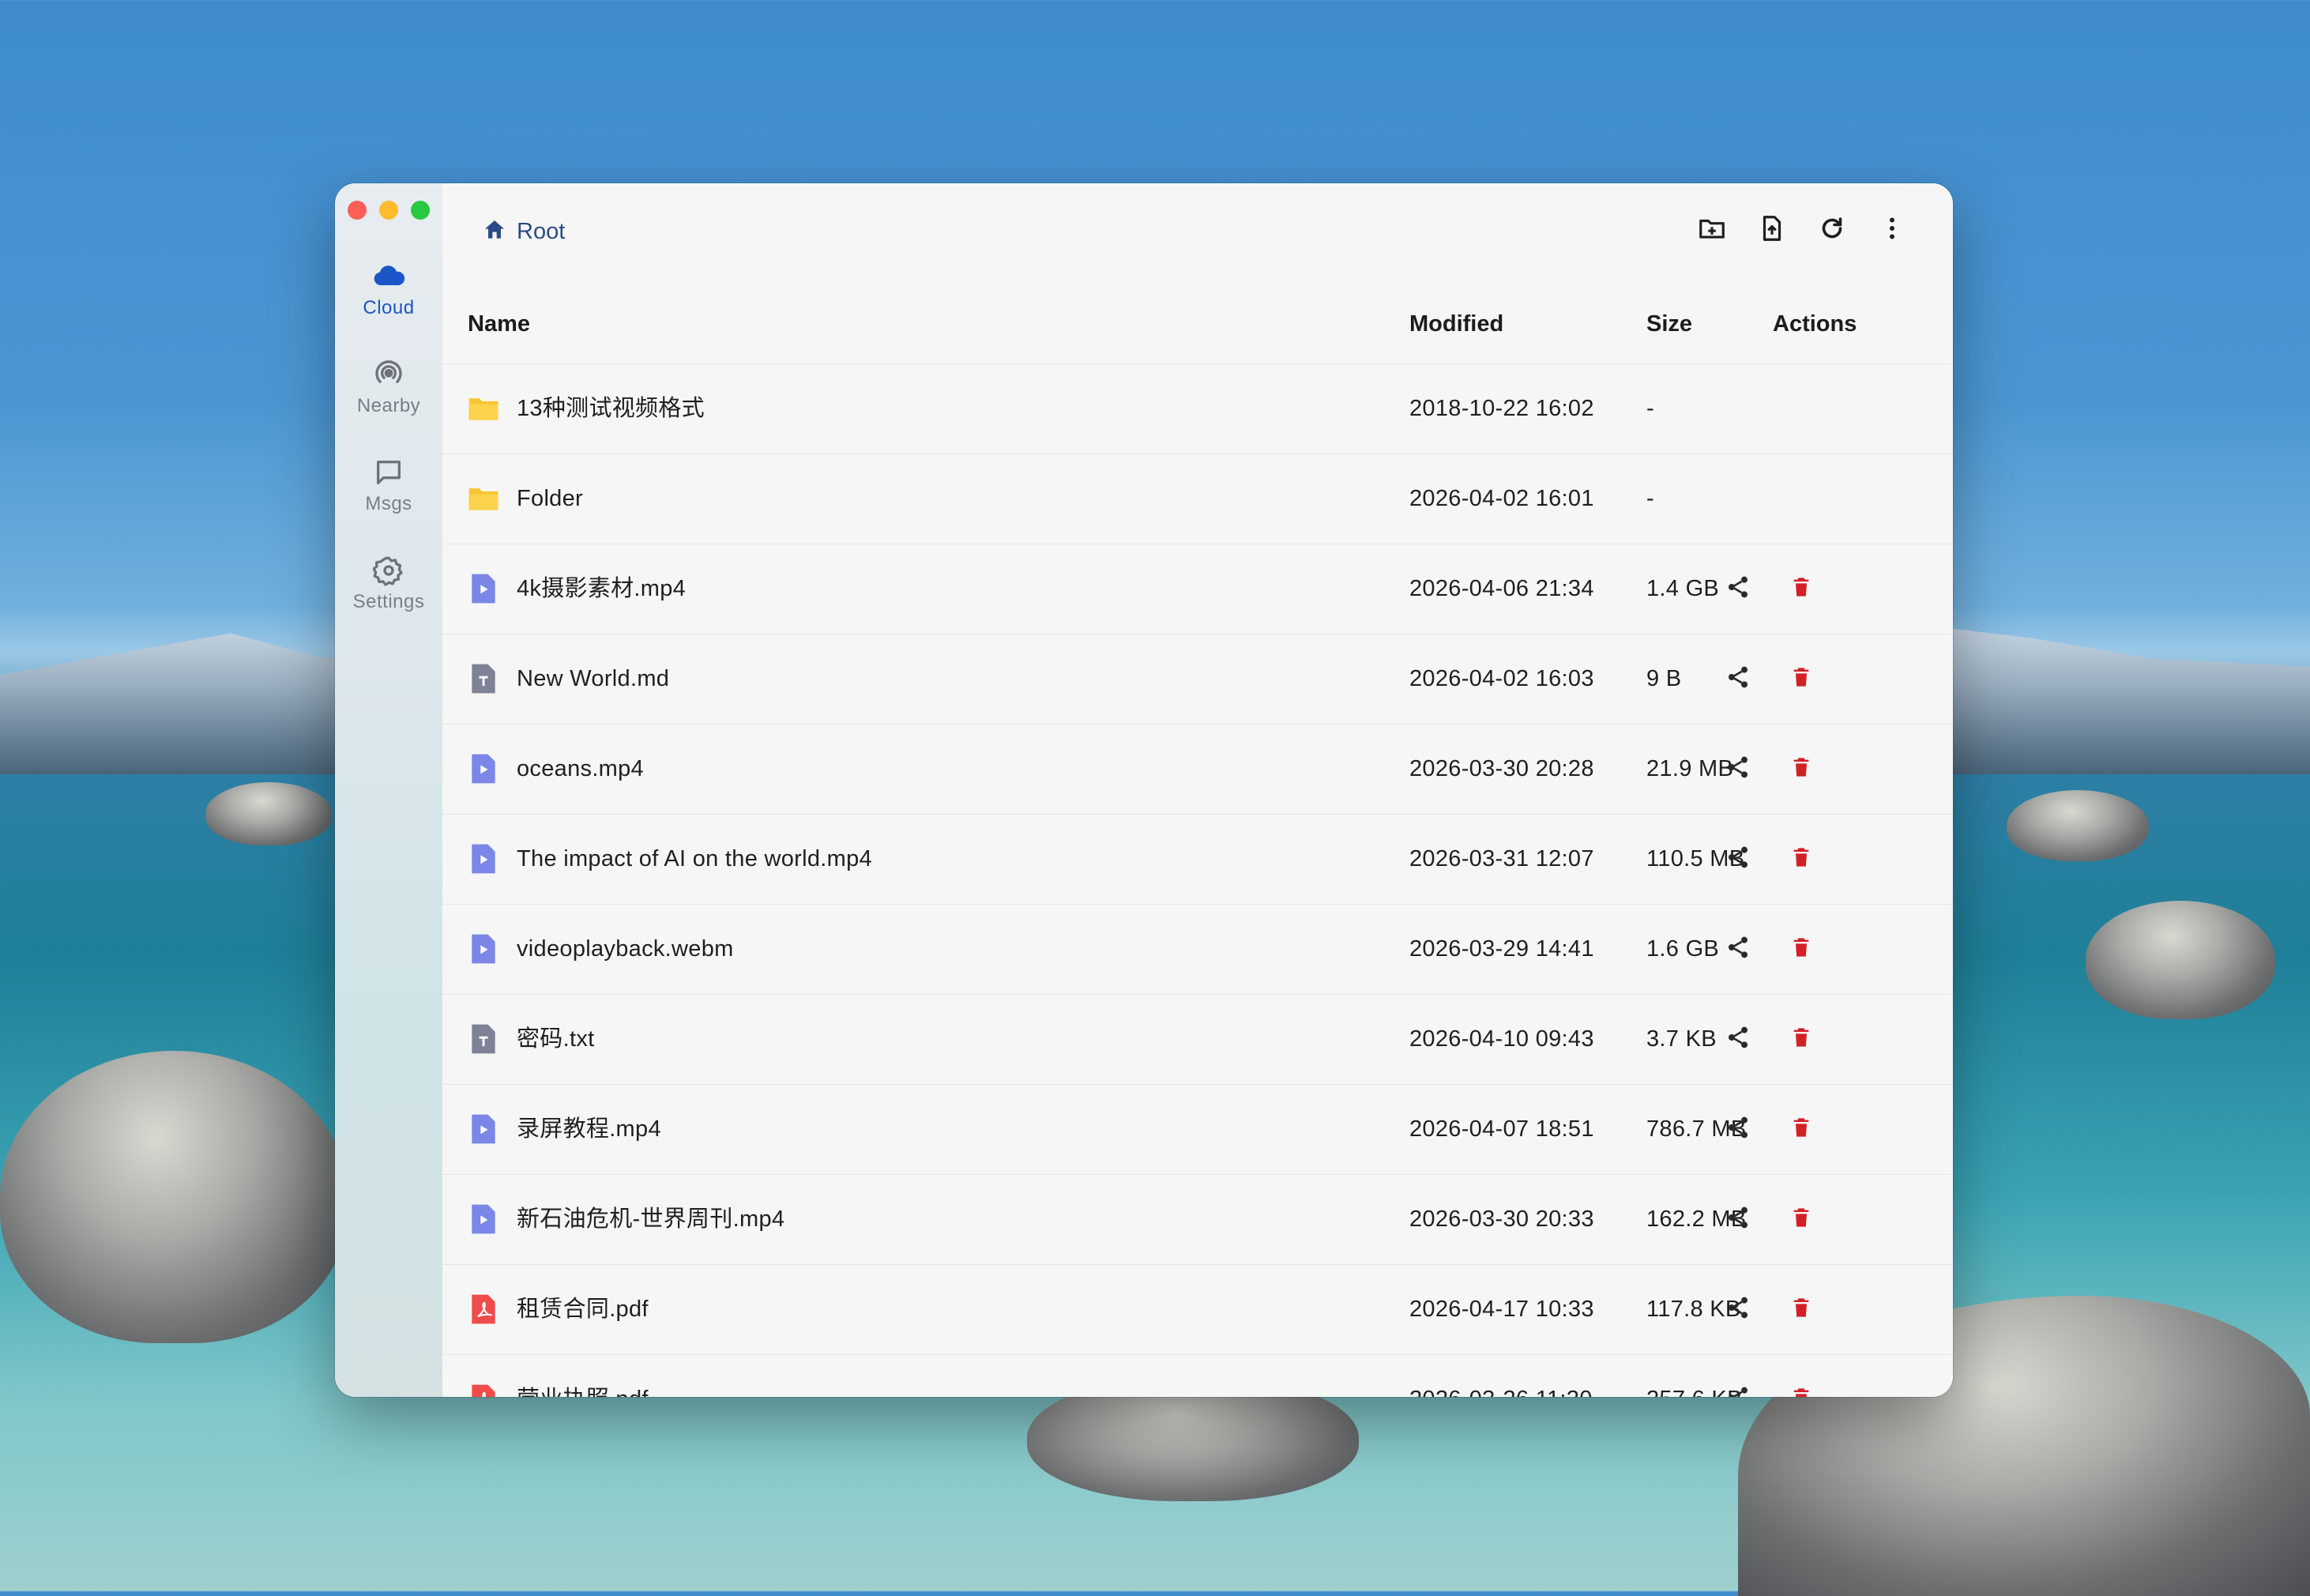 The height and width of the screenshot is (1596, 2310). I want to click on column-header-name: Name, so click(499, 324).